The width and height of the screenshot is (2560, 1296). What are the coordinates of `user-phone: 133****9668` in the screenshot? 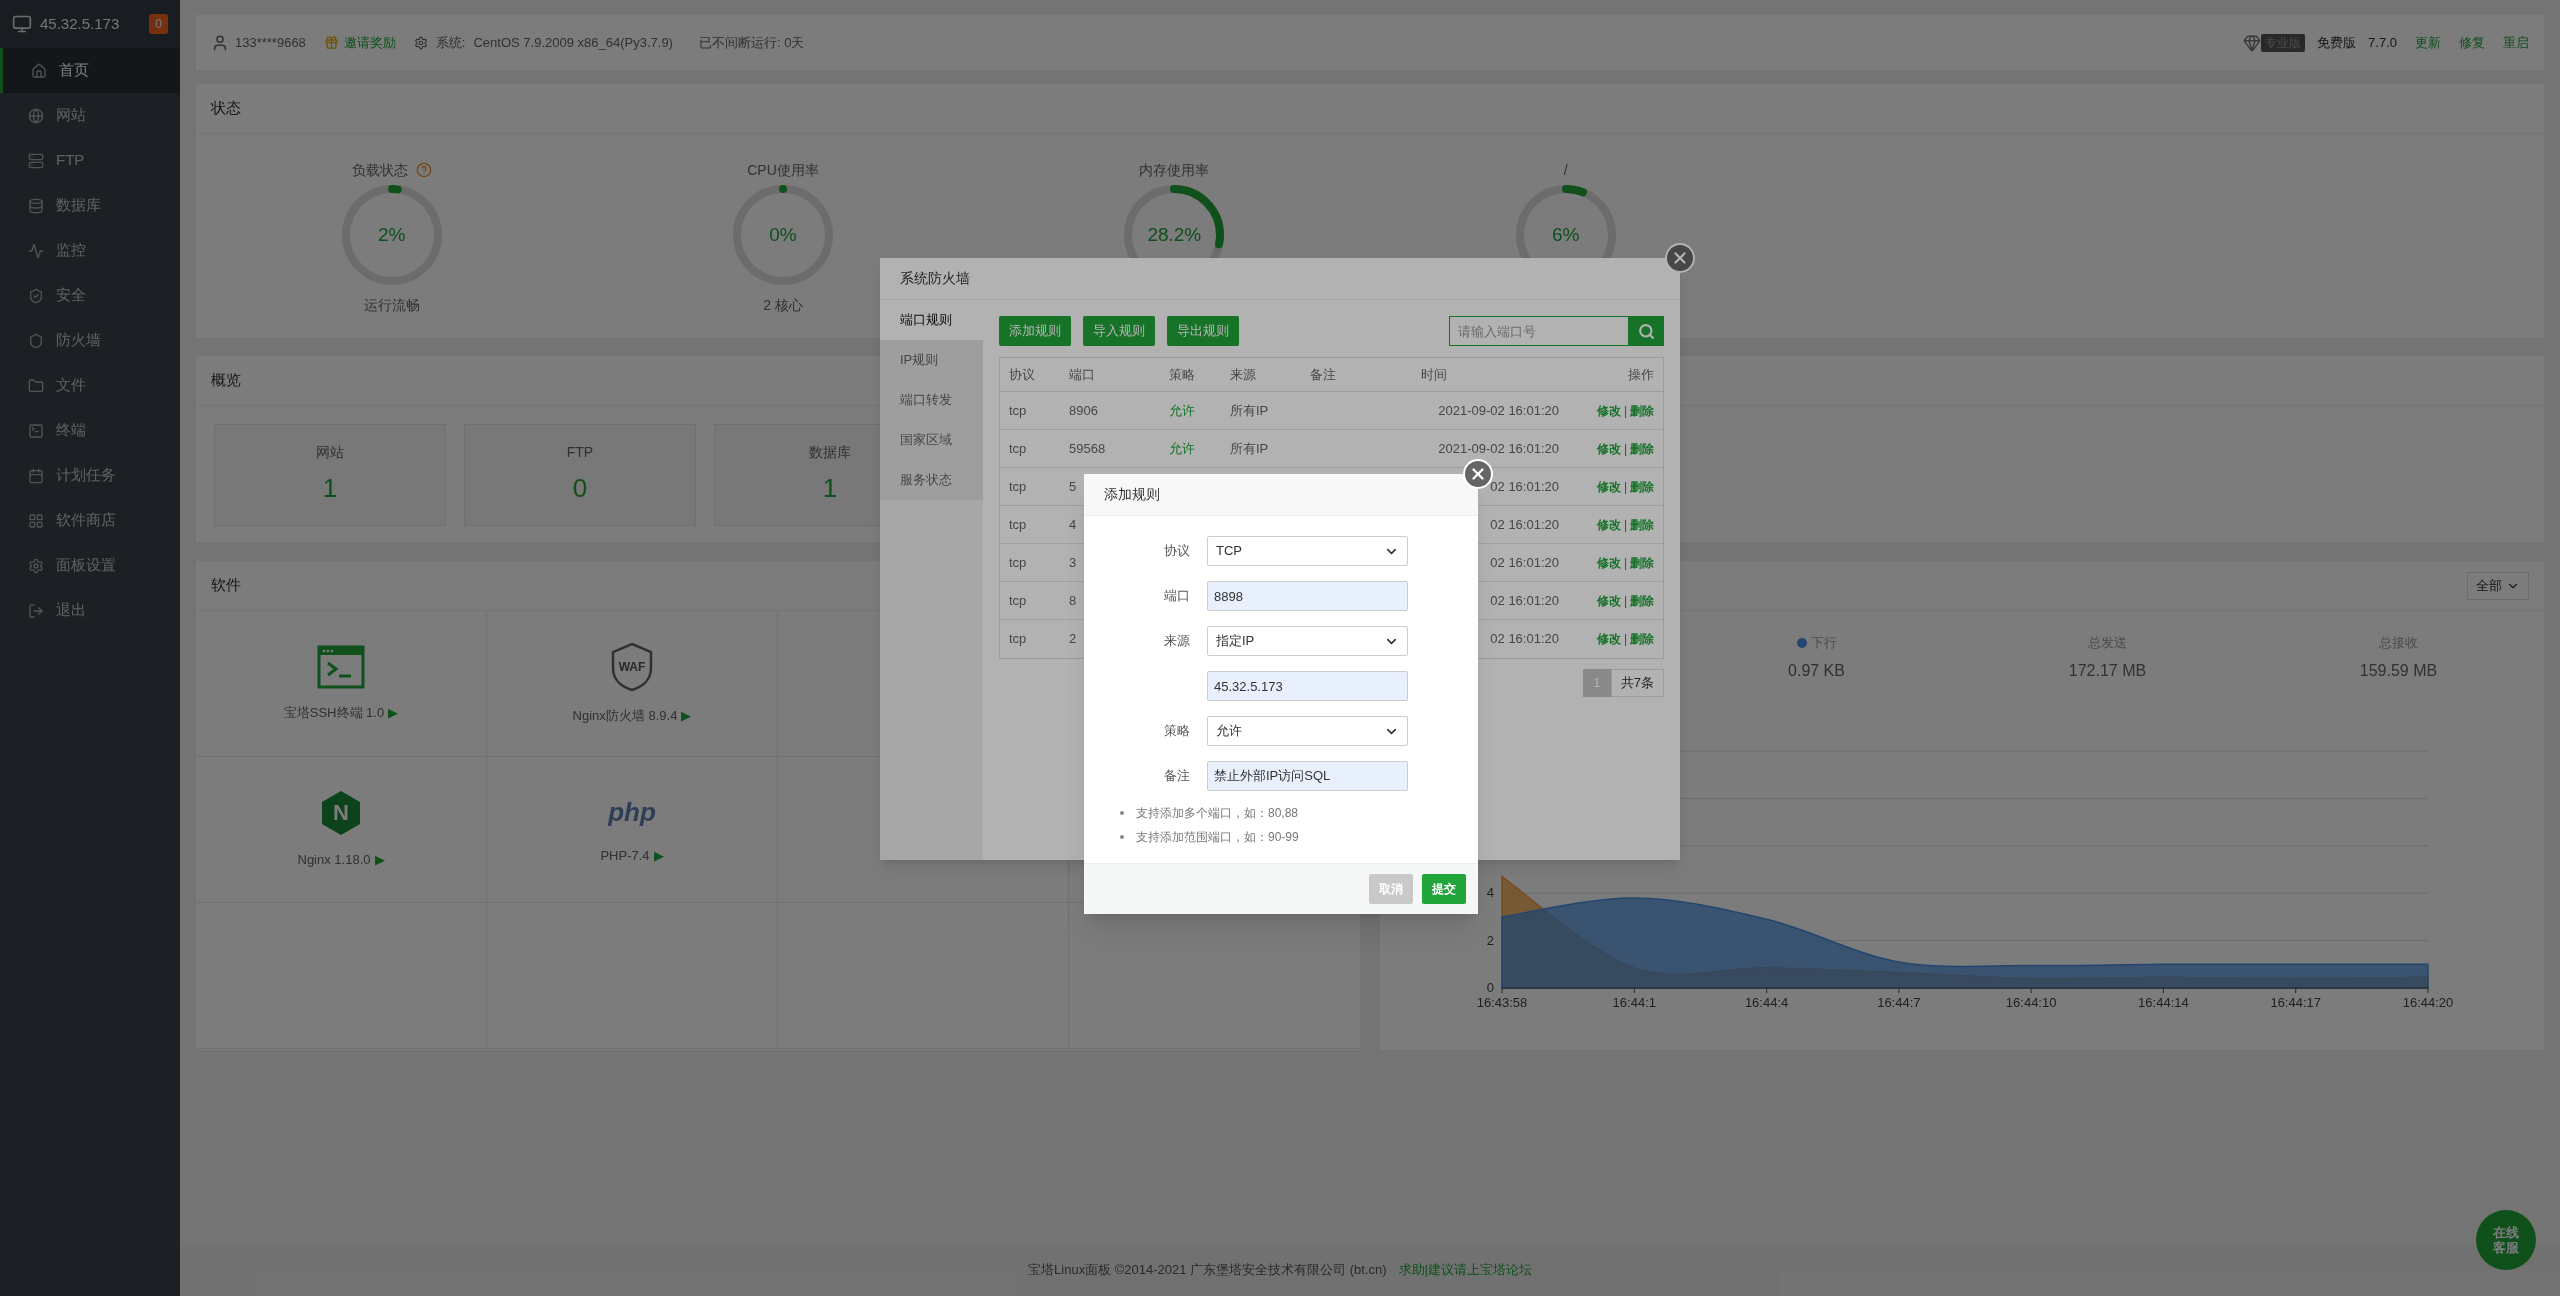 It's located at (270, 42).